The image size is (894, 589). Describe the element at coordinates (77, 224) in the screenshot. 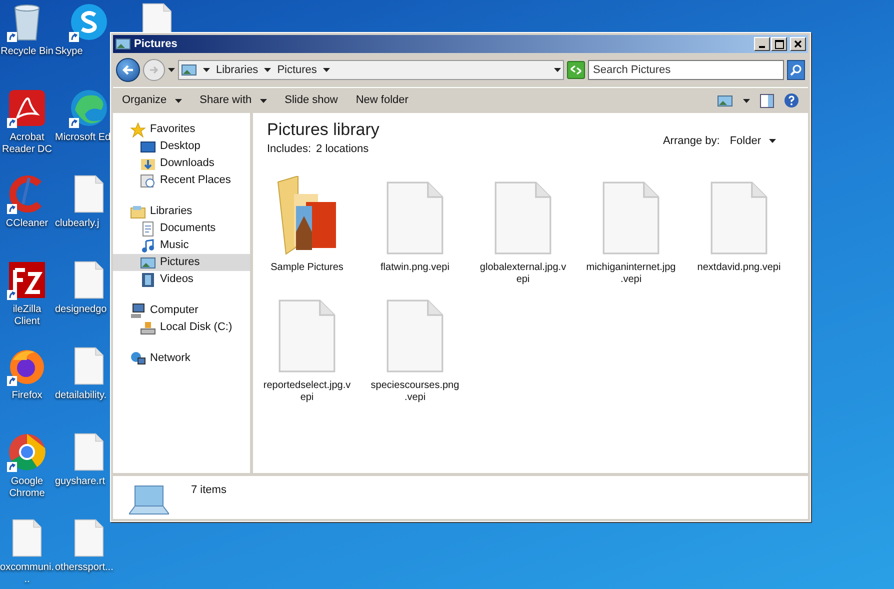

I see `desktop-icon-label: clubearly.j` at that location.